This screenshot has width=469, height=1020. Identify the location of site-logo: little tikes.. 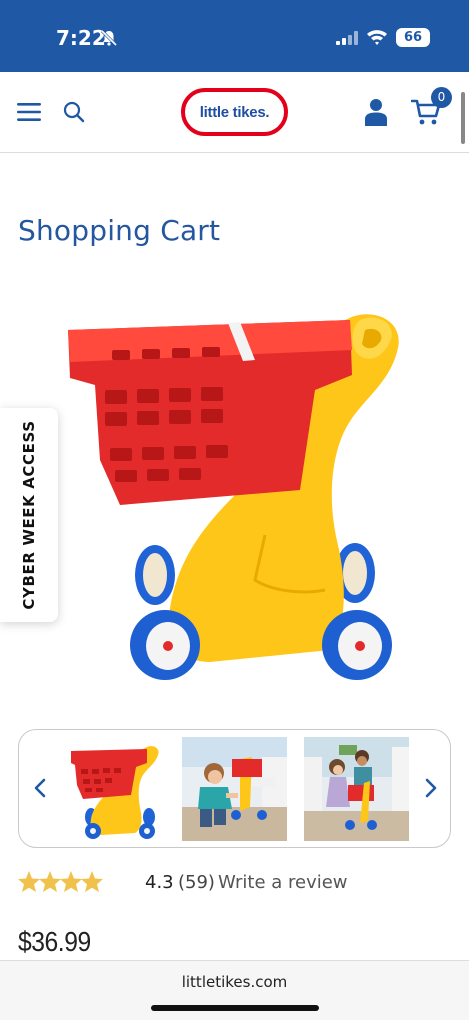
(234, 112).